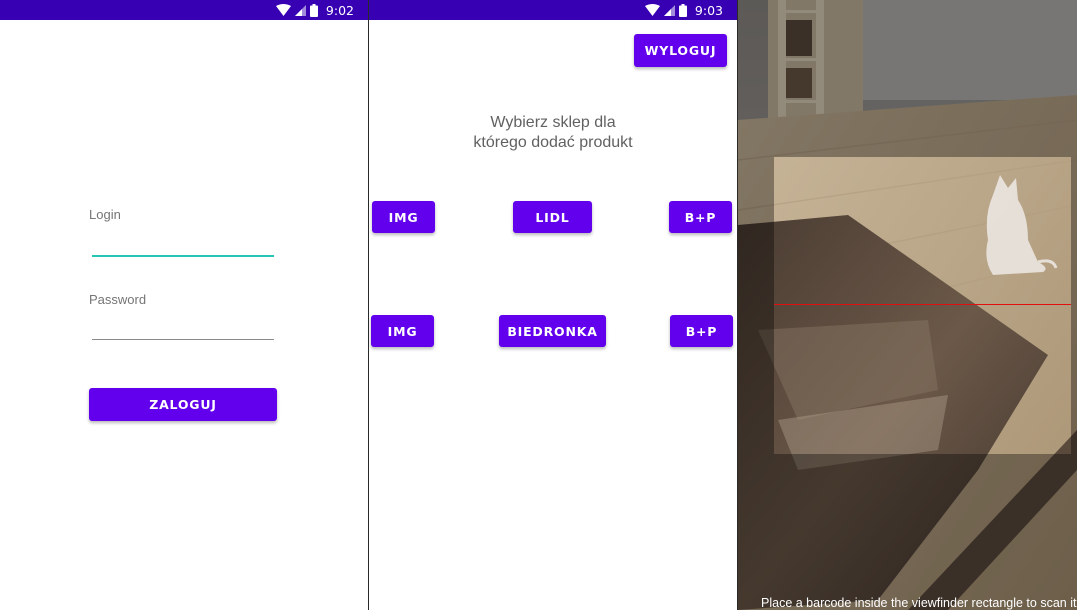 The height and width of the screenshot is (610, 1077). I want to click on login-label: Login, so click(105, 214).